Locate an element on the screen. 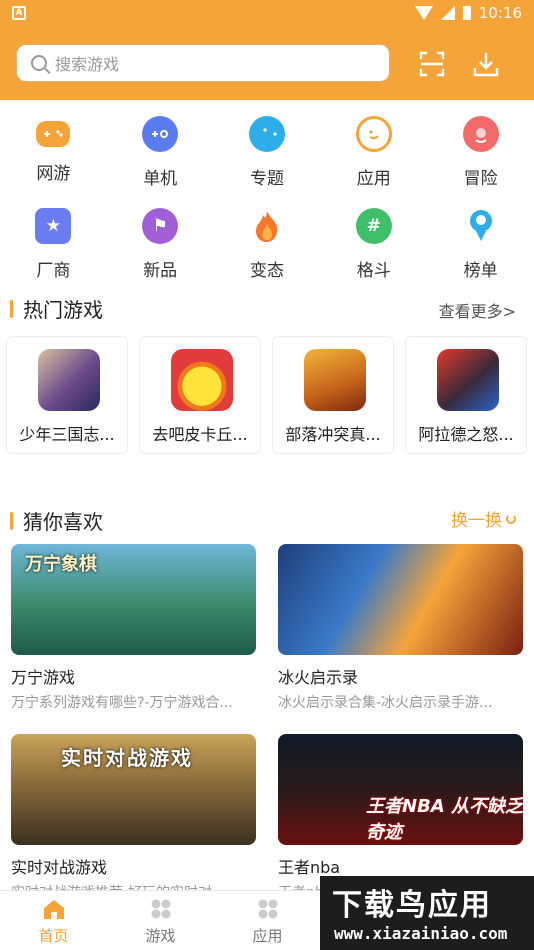 The width and height of the screenshot is (534, 950). wifi-icon is located at coordinates (423, 13).